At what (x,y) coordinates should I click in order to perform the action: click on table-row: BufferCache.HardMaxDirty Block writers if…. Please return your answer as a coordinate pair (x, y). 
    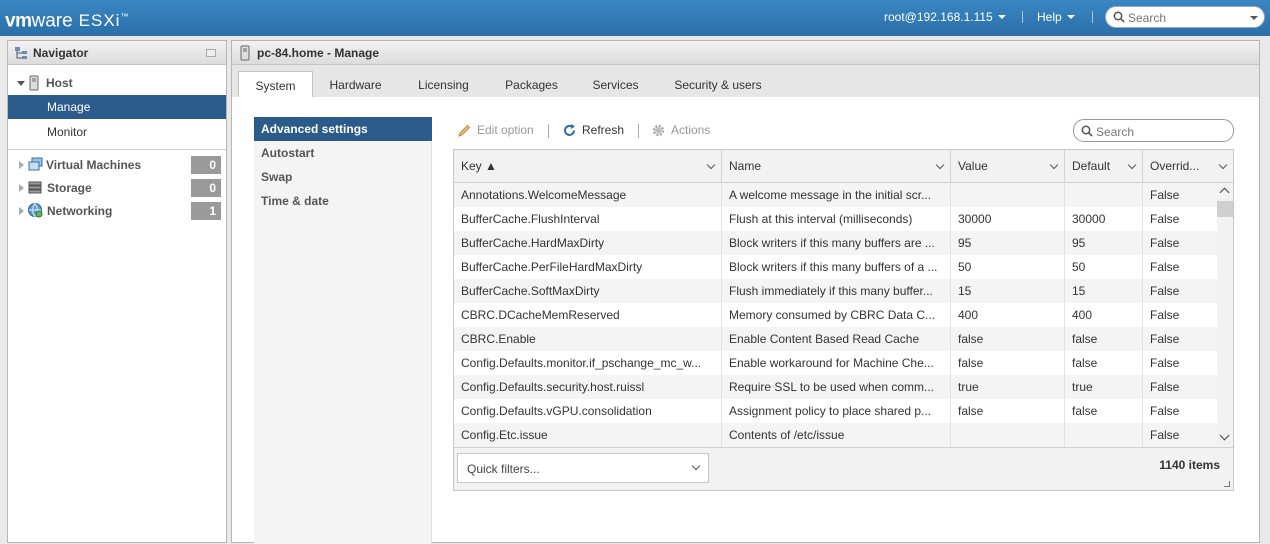
    Looking at the image, I should click on (835, 243).